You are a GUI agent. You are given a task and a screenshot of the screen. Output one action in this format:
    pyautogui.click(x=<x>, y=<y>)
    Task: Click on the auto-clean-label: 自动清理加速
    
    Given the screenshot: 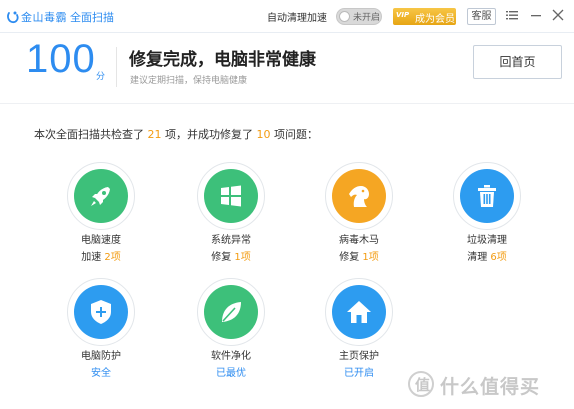 What is the action you would take?
    pyautogui.click(x=297, y=18)
    